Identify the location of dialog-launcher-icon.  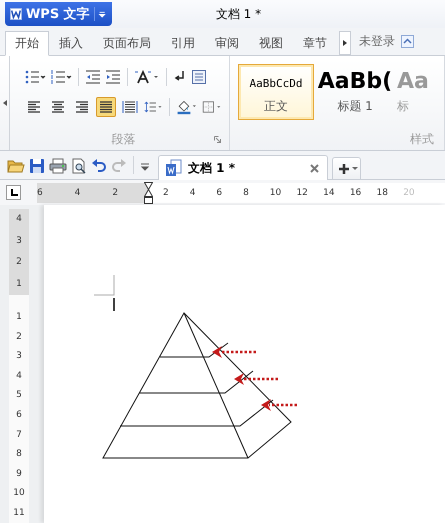
(217, 139).